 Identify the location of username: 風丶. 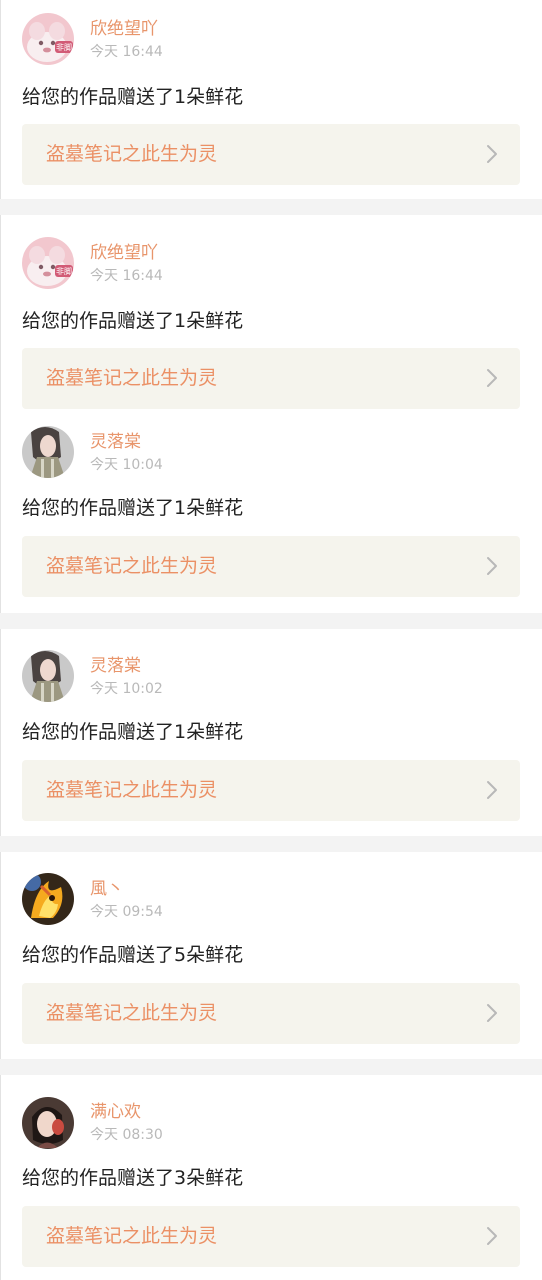
(107, 889).